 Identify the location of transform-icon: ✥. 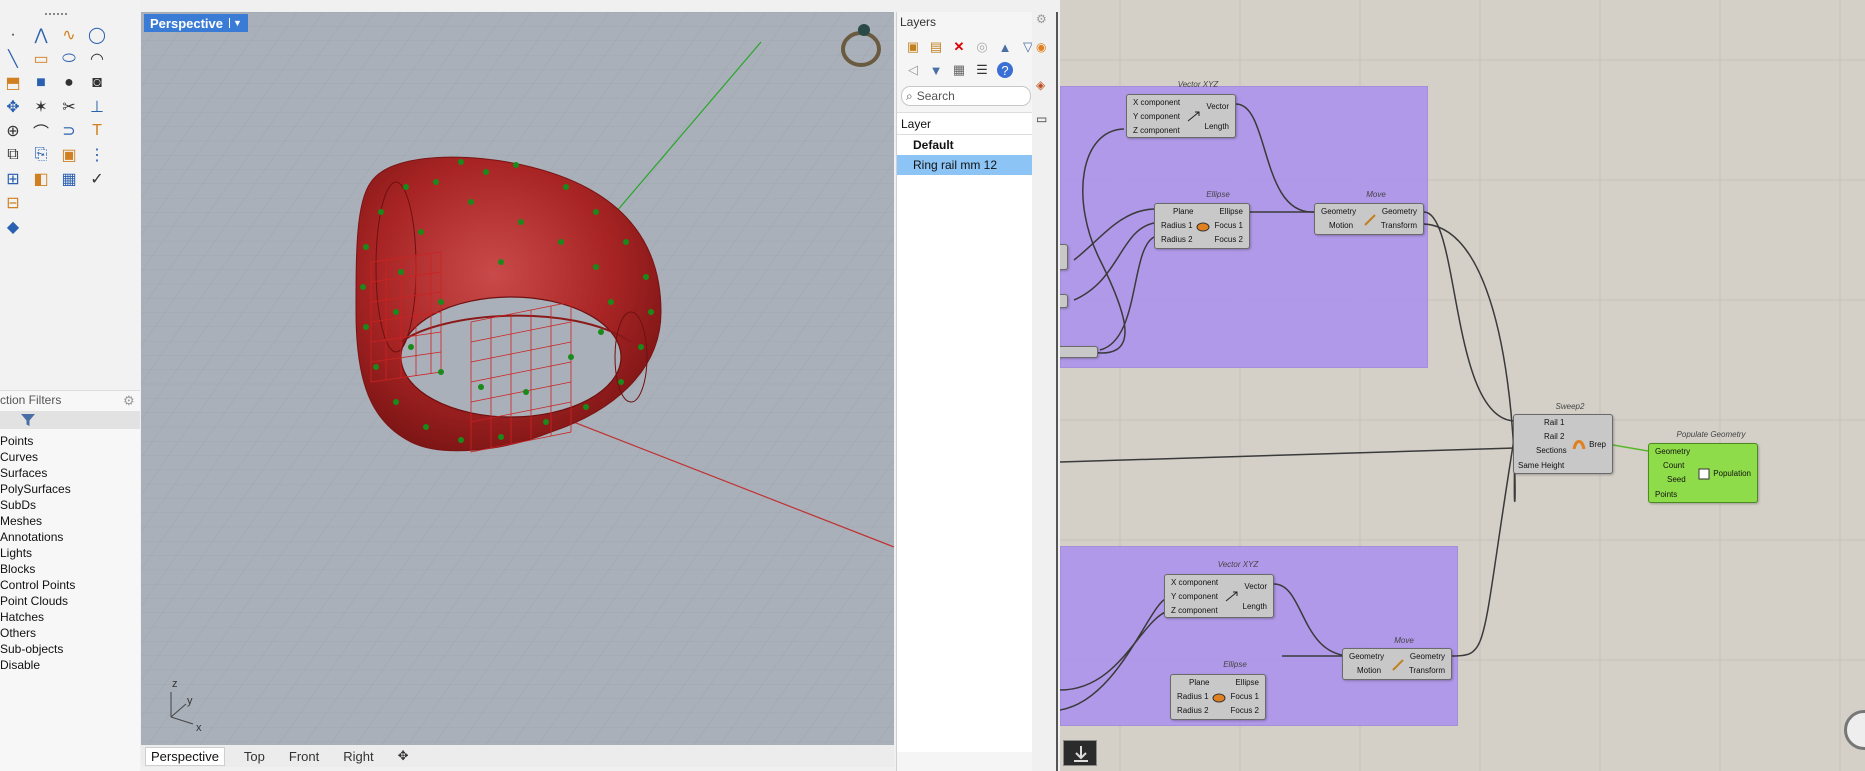
(13, 107).